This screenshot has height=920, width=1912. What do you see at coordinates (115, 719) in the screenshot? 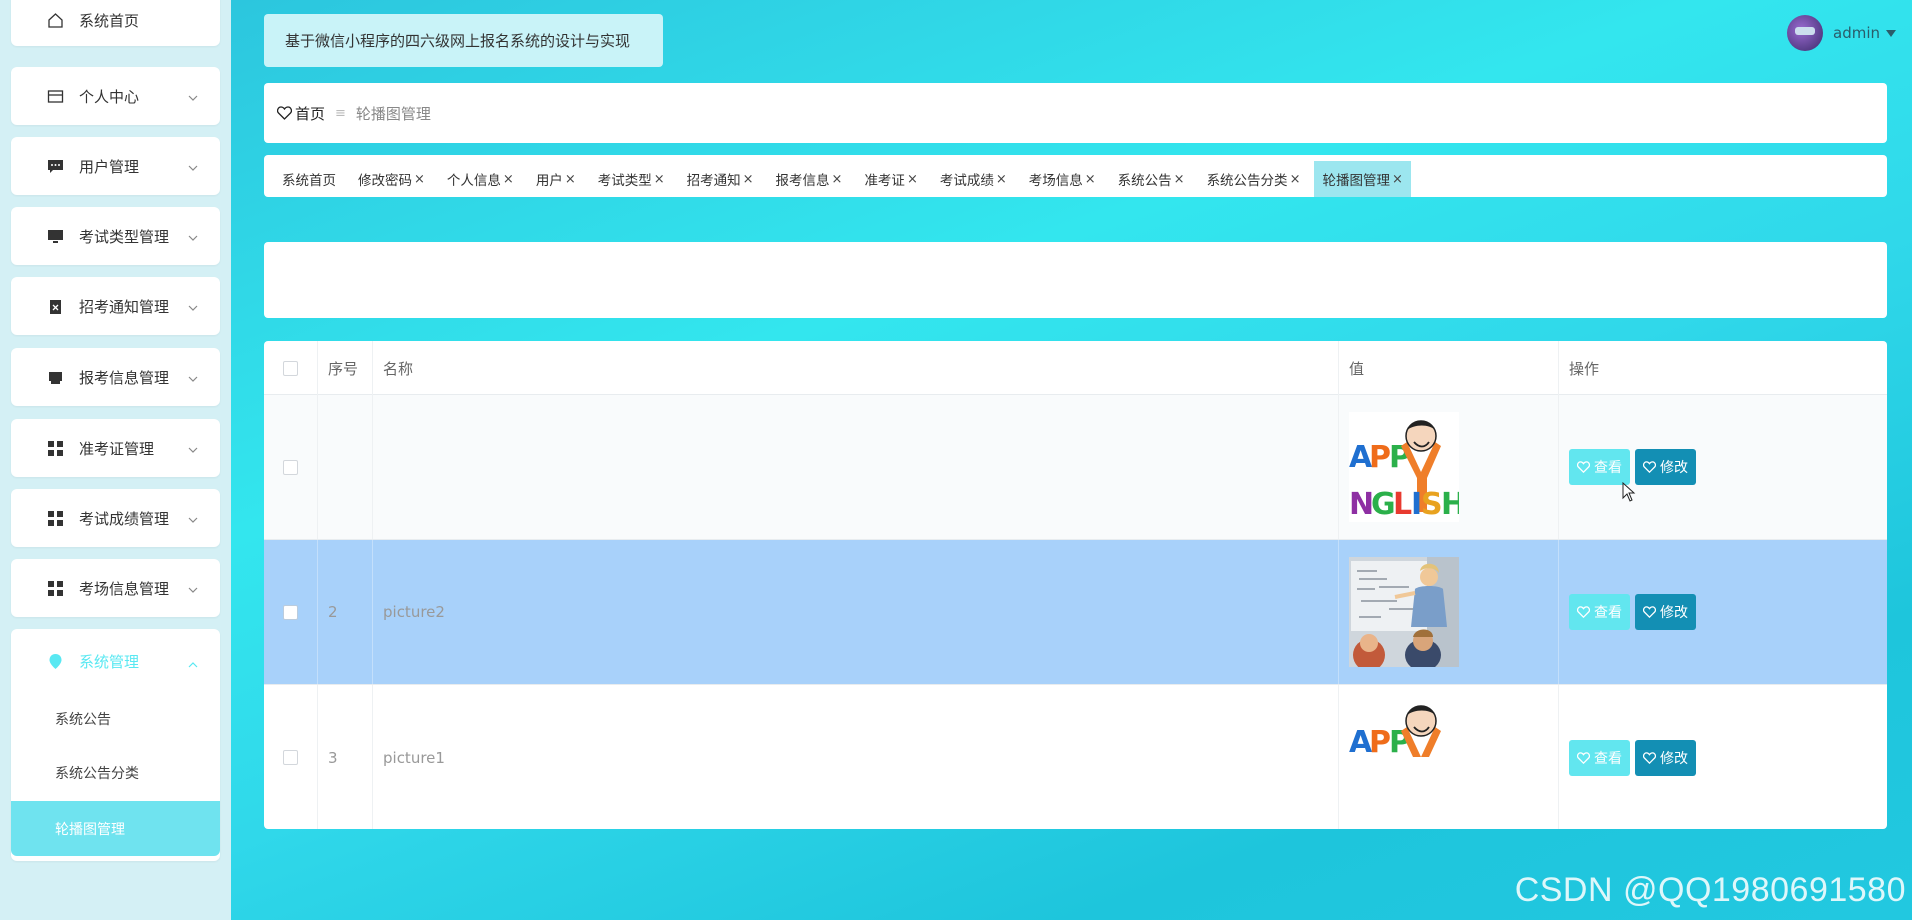
I see `sidebar-subitem-system-notice: 系统公告` at bounding box center [115, 719].